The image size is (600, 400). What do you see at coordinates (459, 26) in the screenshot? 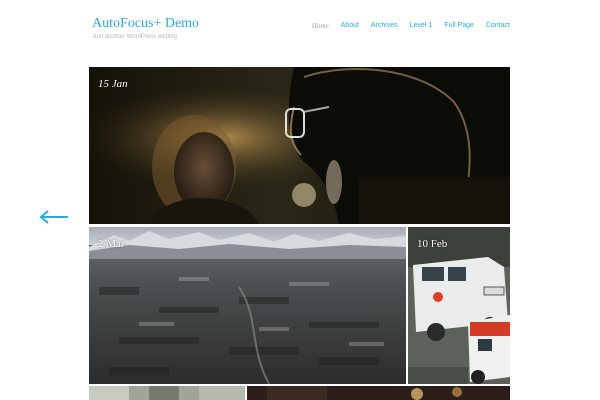
I see `nav-full-page: Full Page` at bounding box center [459, 26].